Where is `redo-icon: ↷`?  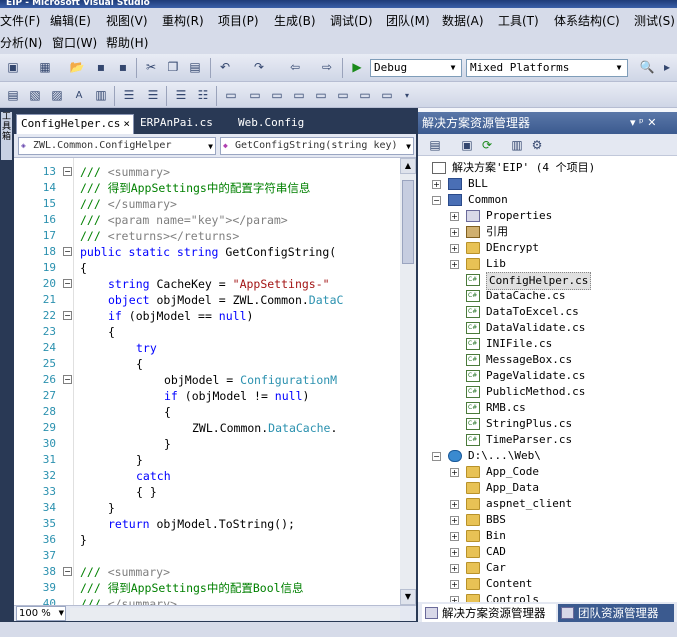 redo-icon: ↷ is located at coordinates (259, 67).